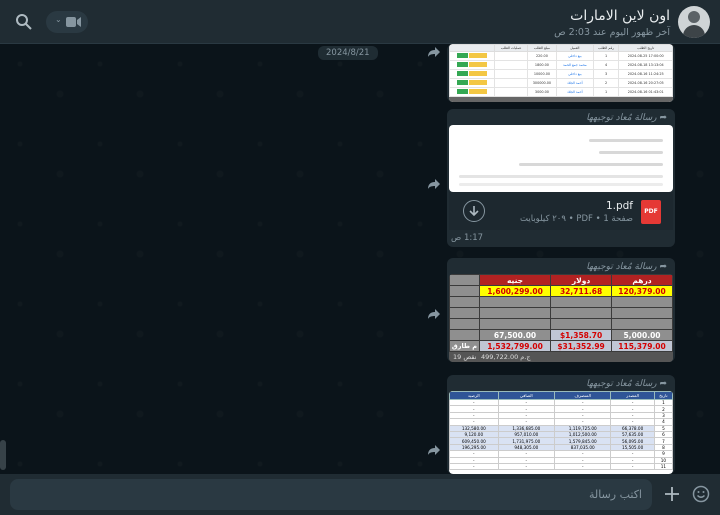 The image size is (720, 515). I want to click on download-icon, so click(474, 211).